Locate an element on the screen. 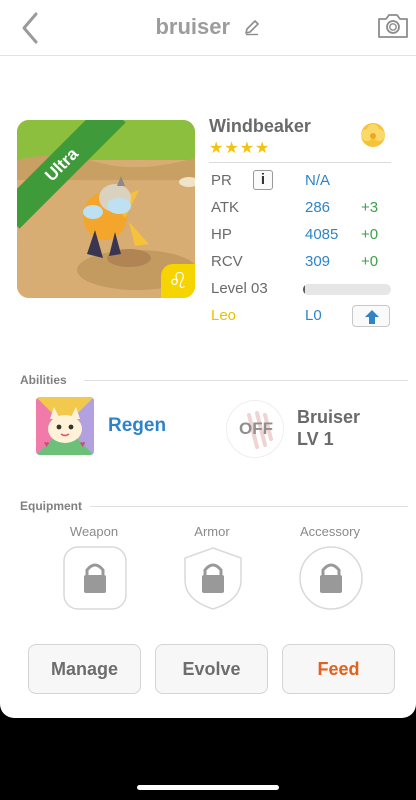 This screenshot has width=416, height=800. stat-value: N/A is located at coordinates (318, 180).